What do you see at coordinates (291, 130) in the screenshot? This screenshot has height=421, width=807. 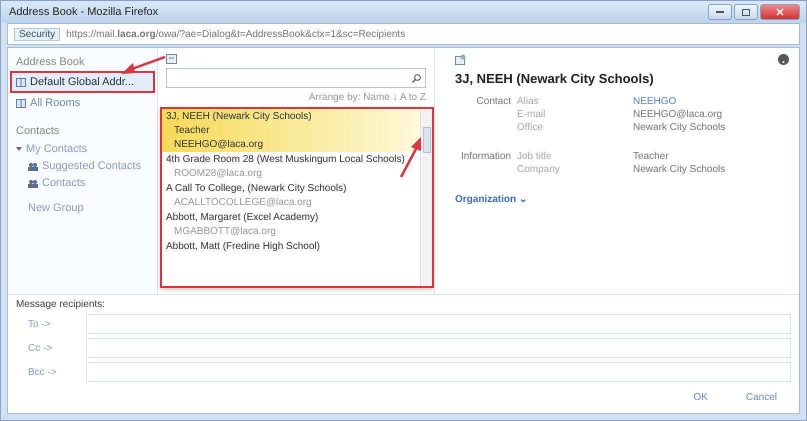 I see `result-item: 3J, NEEH (Newark City Schools) Teacher NEEHGO@laca.org` at bounding box center [291, 130].